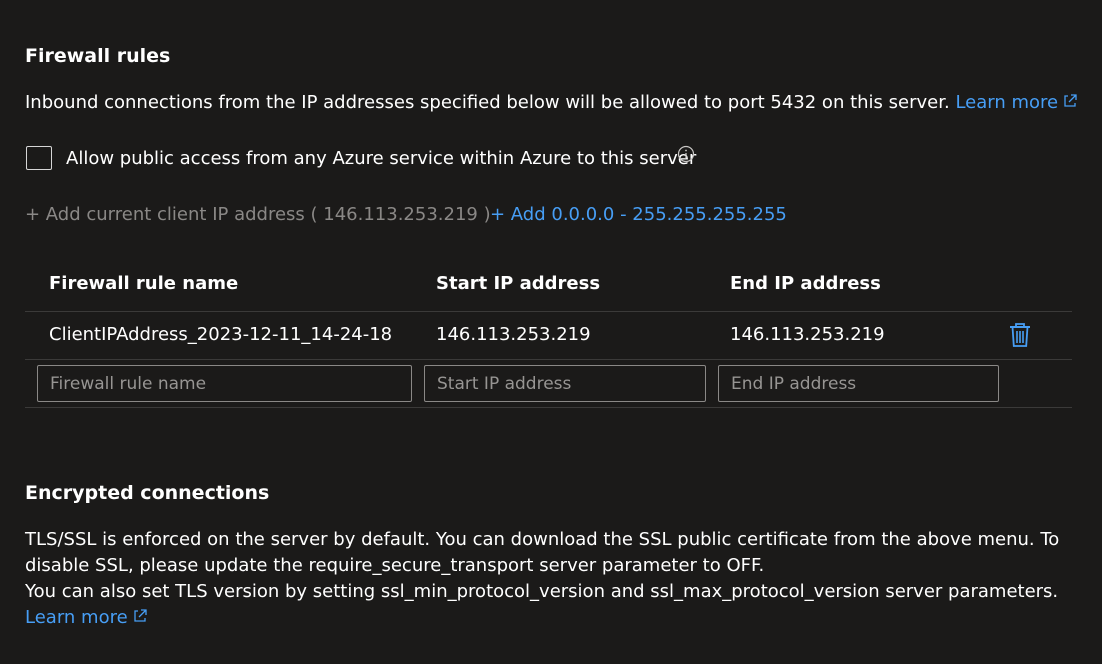  Describe the element at coordinates (98, 56) in the screenshot. I see `firewall-rules-heading: Firewall rules` at that location.